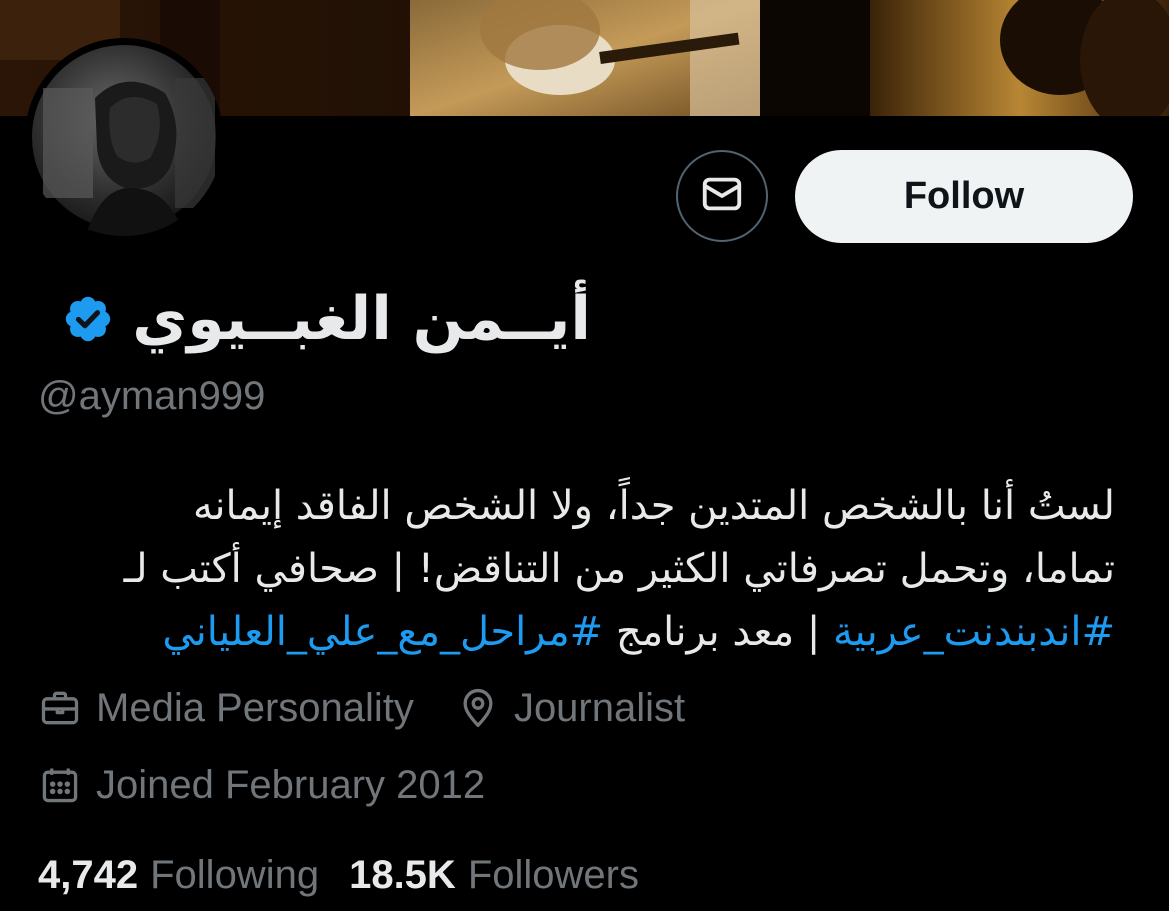  Describe the element at coordinates (974, 632) in the screenshot. I see `hashtag-link: #اندبندنت_عربية` at that location.